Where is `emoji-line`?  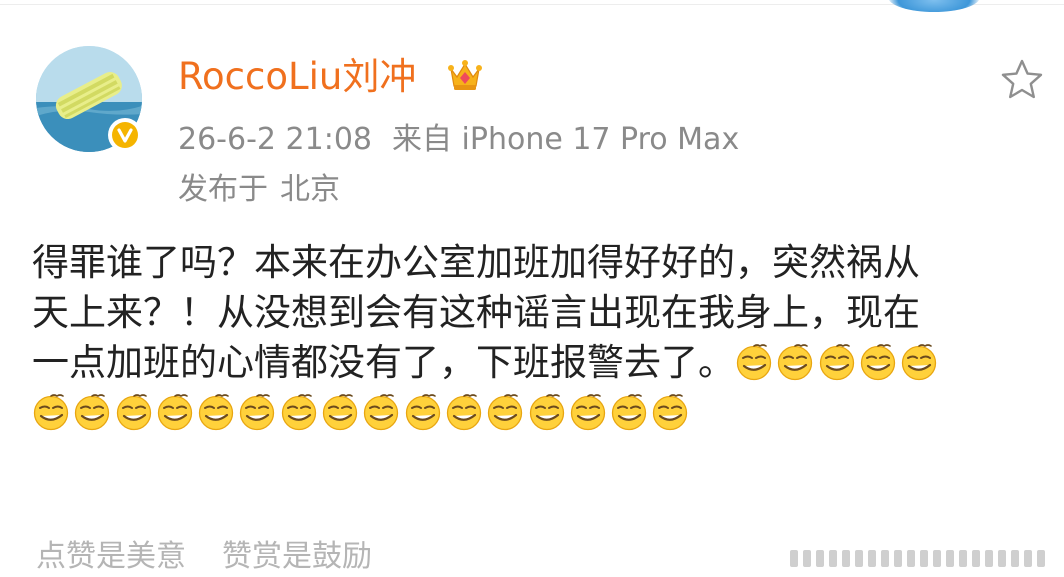
emoji-line is located at coordinates (532, 413).